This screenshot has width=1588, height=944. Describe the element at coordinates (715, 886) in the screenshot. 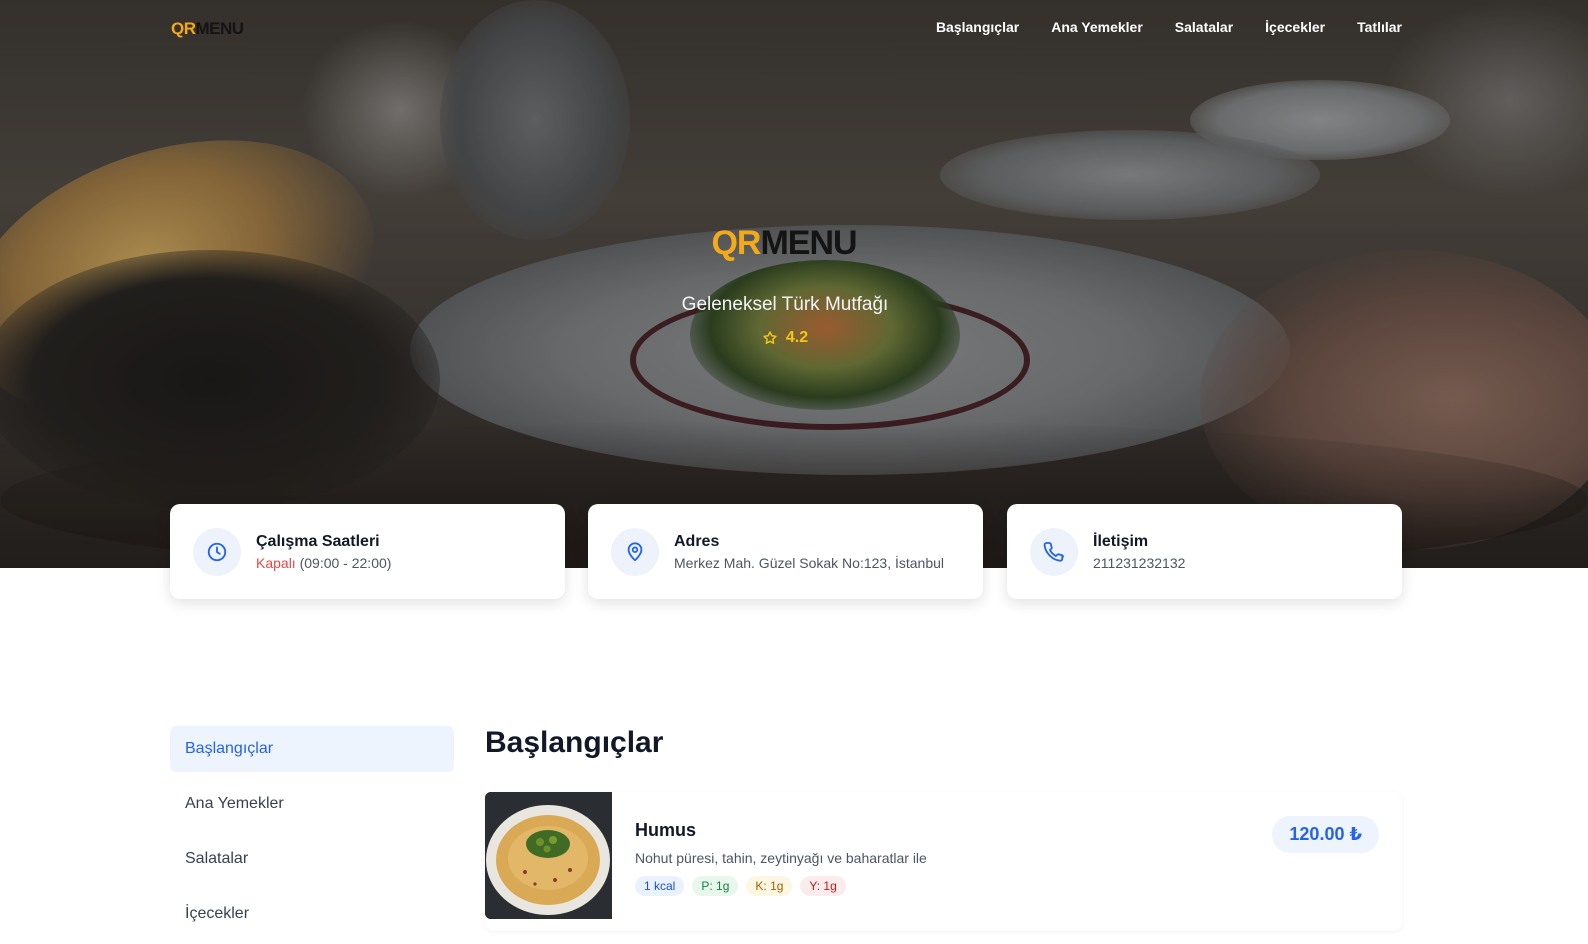

I see `protein-badge: P: 1g` at that location.